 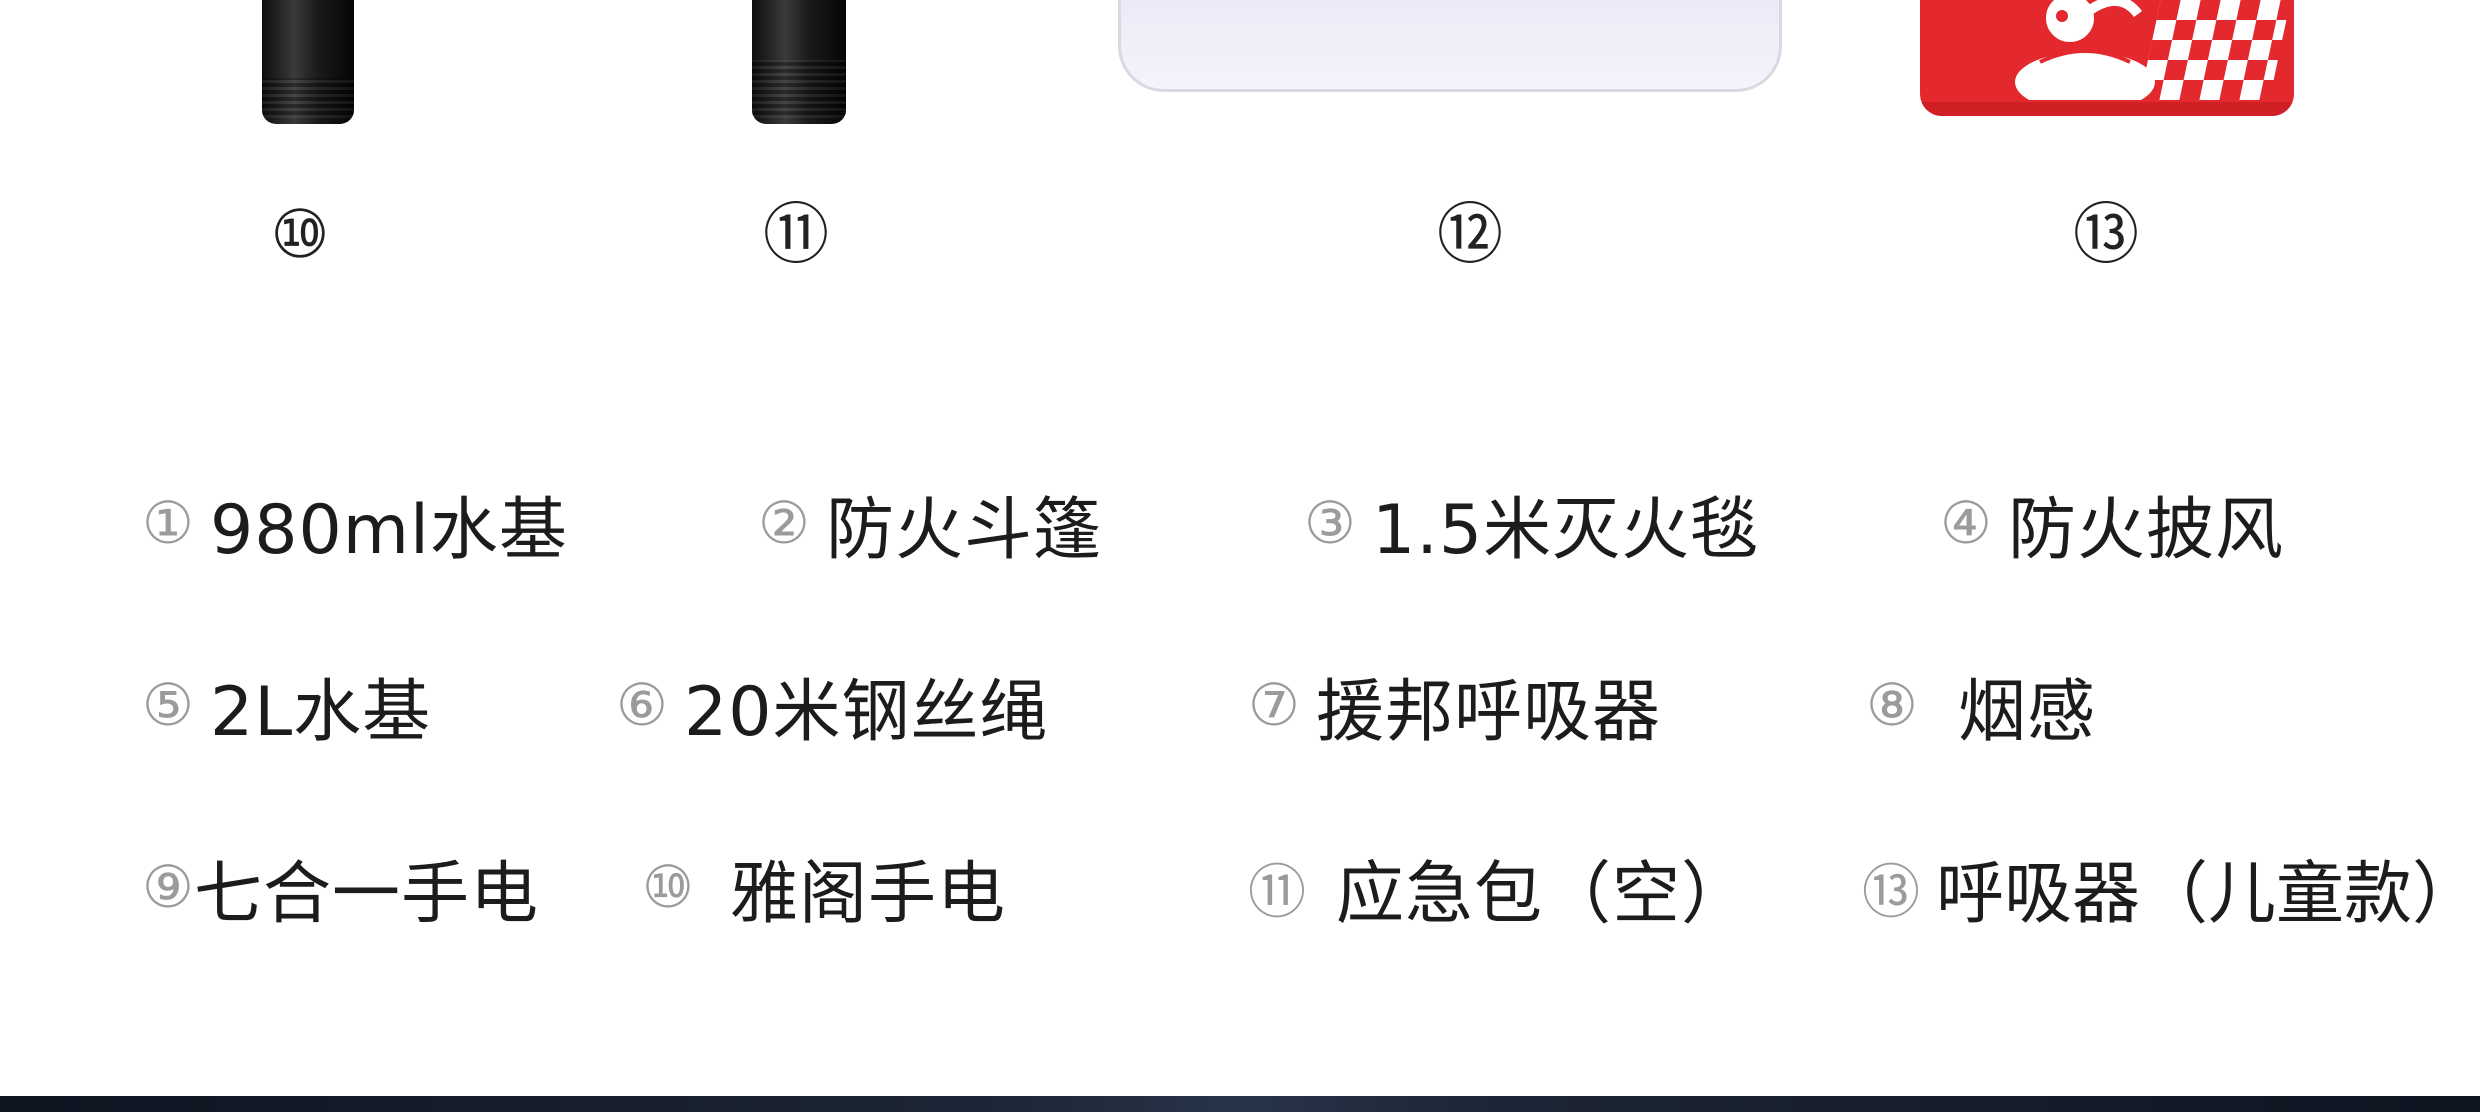 What do you see at coordinates (642, 705) in the screenshot?
I see `item-number: ⑥` at bounding box center [642, 705].